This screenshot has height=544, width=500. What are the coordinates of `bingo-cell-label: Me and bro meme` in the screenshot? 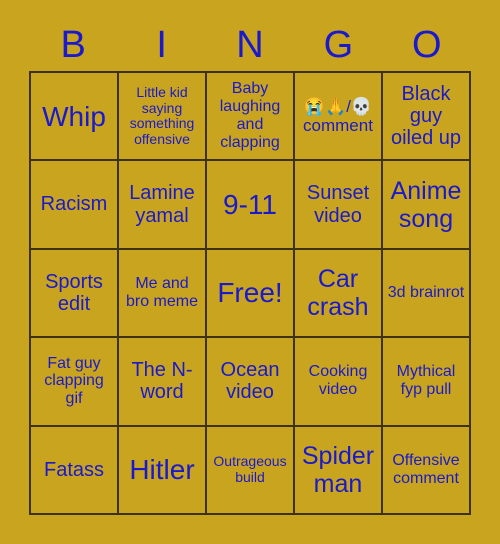 It's located at (162, 292).